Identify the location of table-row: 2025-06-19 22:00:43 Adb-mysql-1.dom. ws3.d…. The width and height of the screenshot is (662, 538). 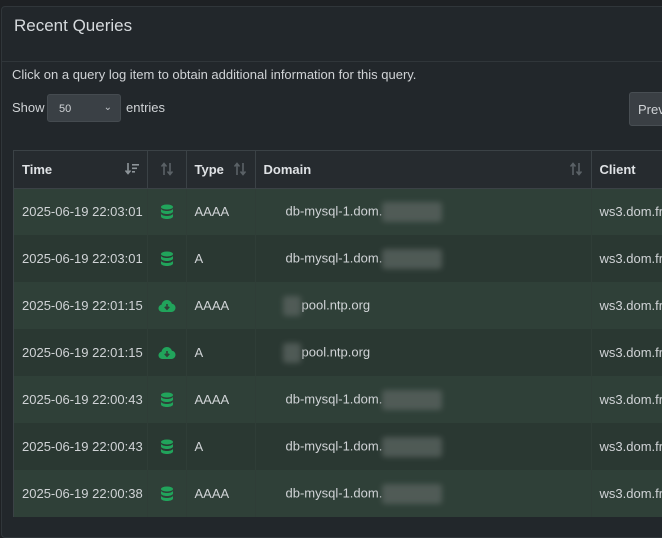
(338, 446).